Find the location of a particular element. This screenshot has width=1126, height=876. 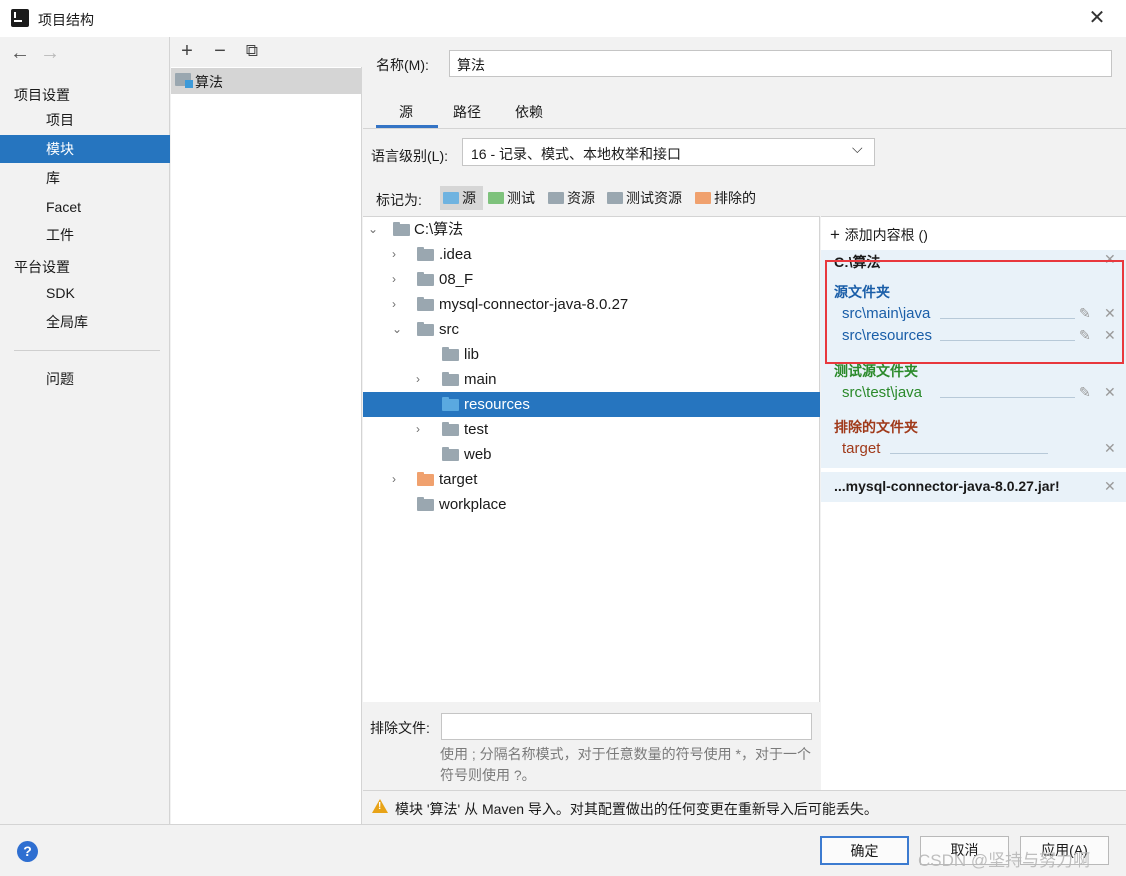

add-icon: + is located at coordinates (187, 51).